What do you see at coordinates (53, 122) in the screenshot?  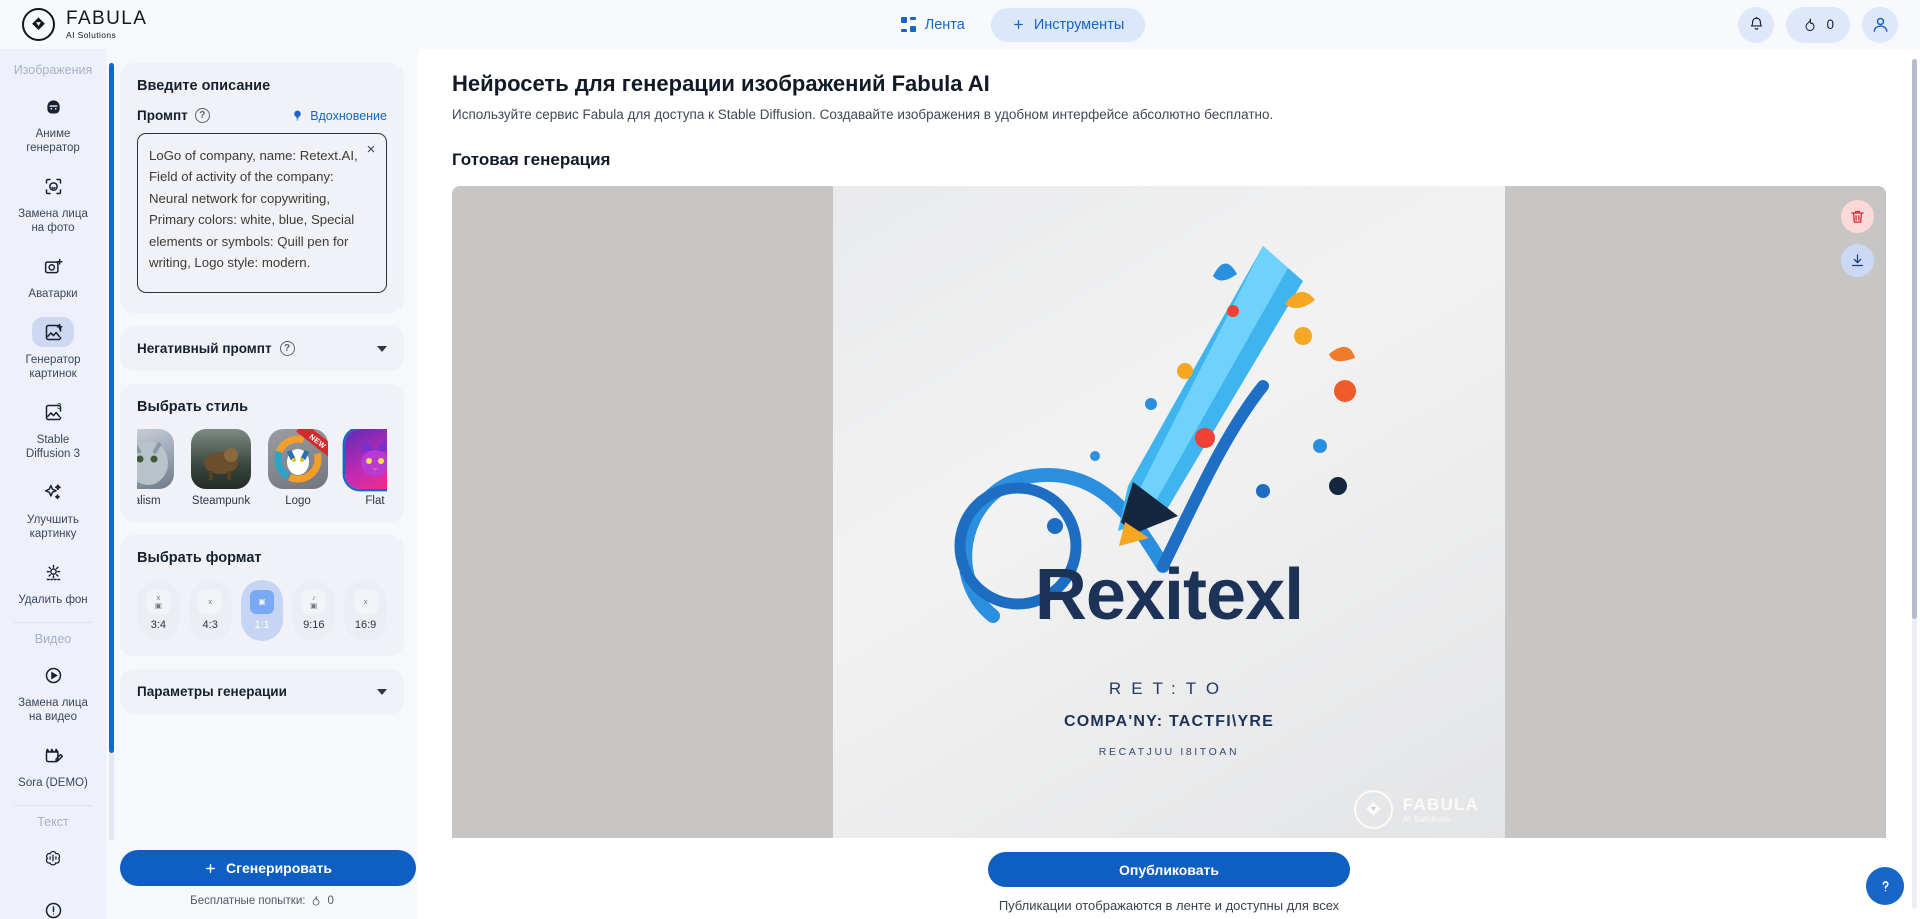 I see `sidebar-item-anime-generator: Аниме генератор` at bounding box center [53, 122].